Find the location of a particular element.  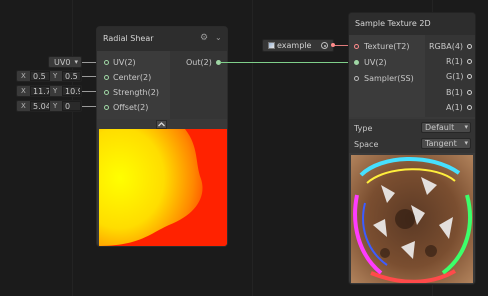

r-output-port is located at coordinates (469, 61).